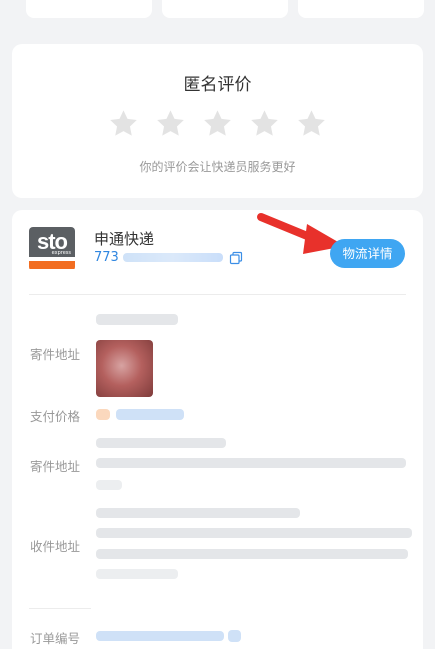  Describe the element at coordinates (103, 414) in the screenshot. I see `payment-badge-redacted` at that location.